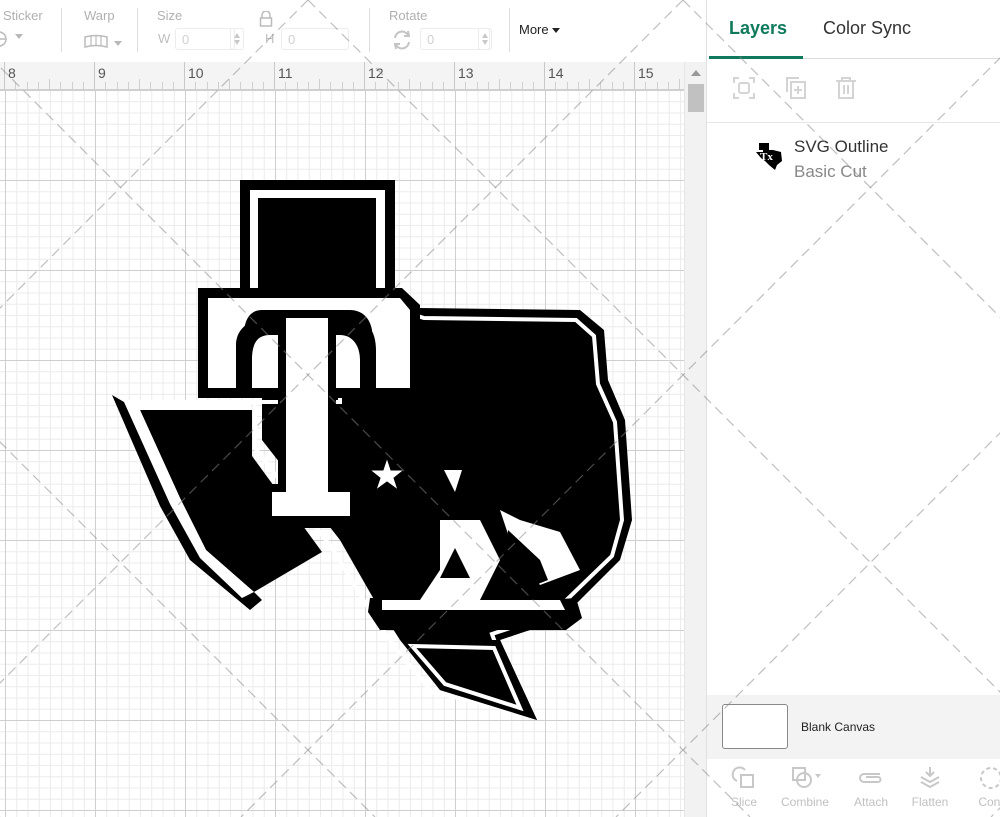 The image size is (1000, 817). Describe the element at coordinates (164, 38) in the screenshot. I see `width-label: W` at that location.